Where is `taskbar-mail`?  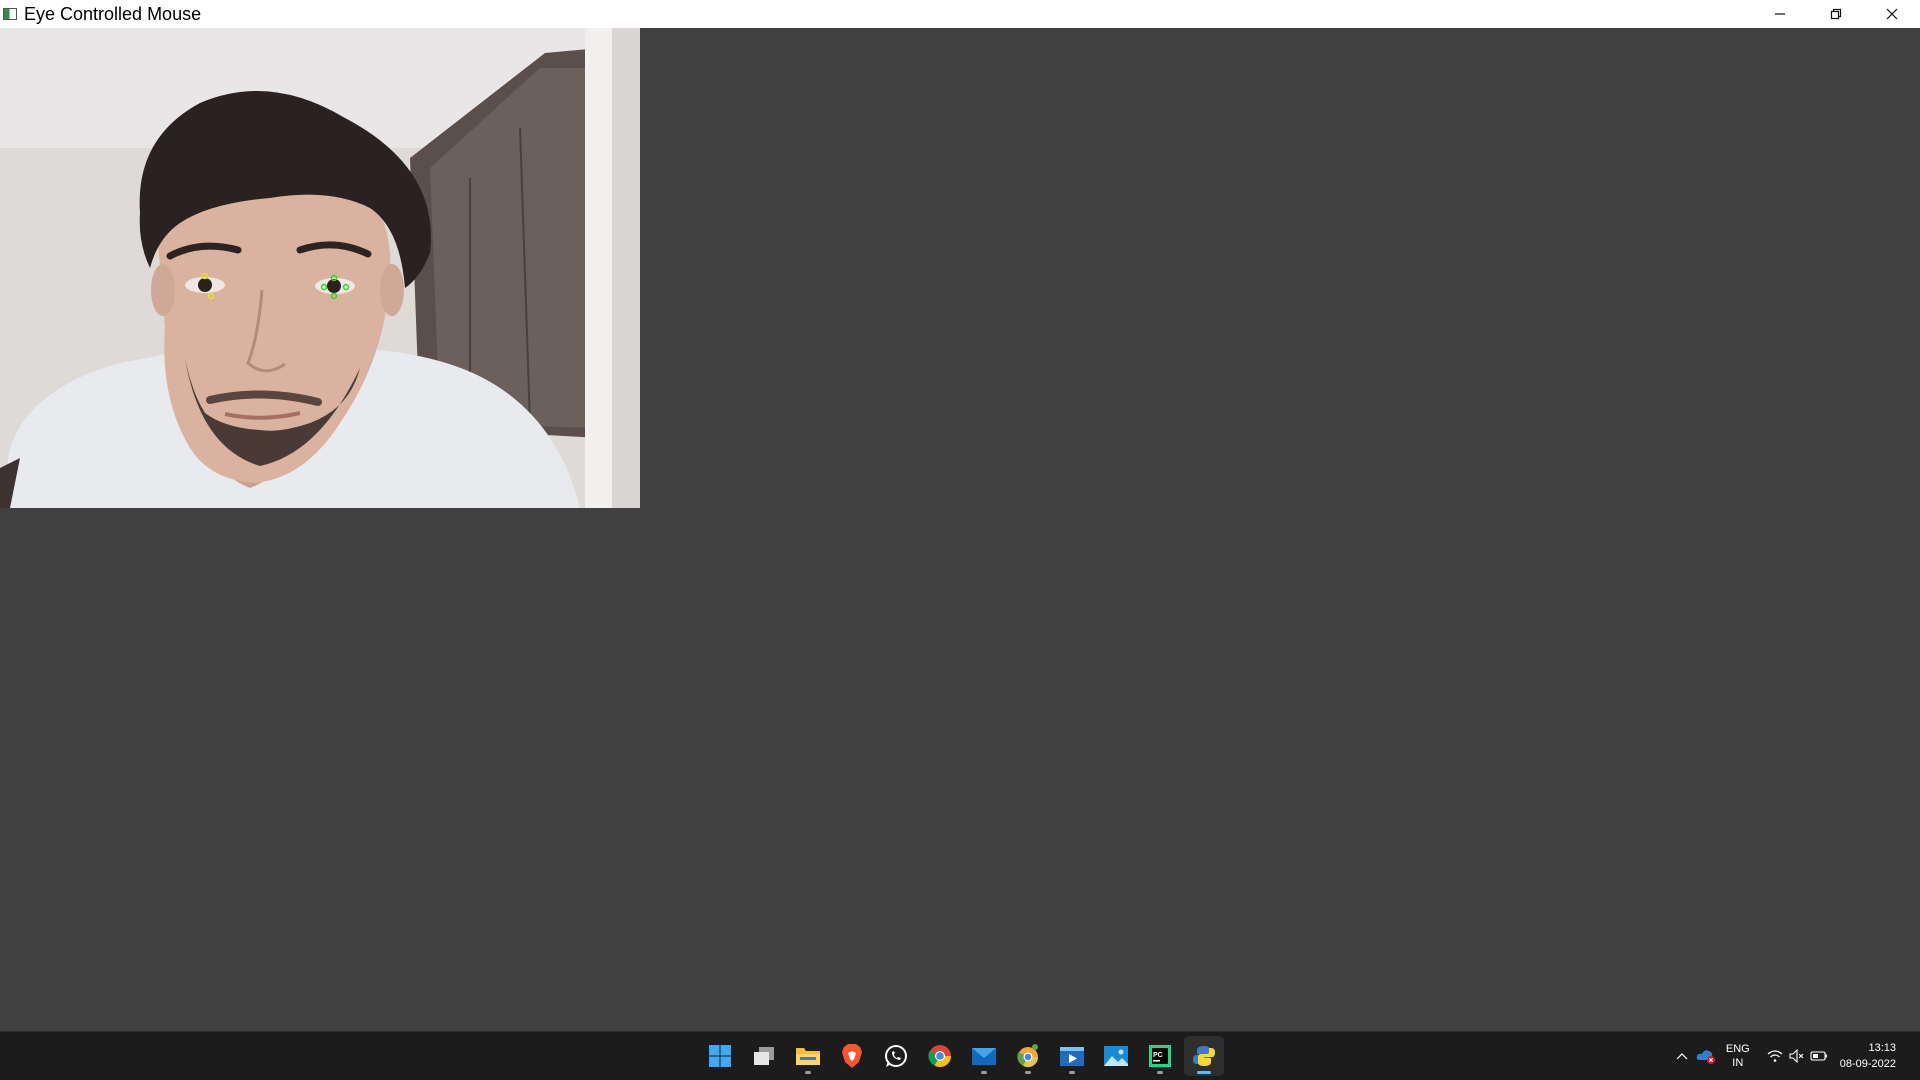
taskbar-mail is located at coordinates (984, 1056).